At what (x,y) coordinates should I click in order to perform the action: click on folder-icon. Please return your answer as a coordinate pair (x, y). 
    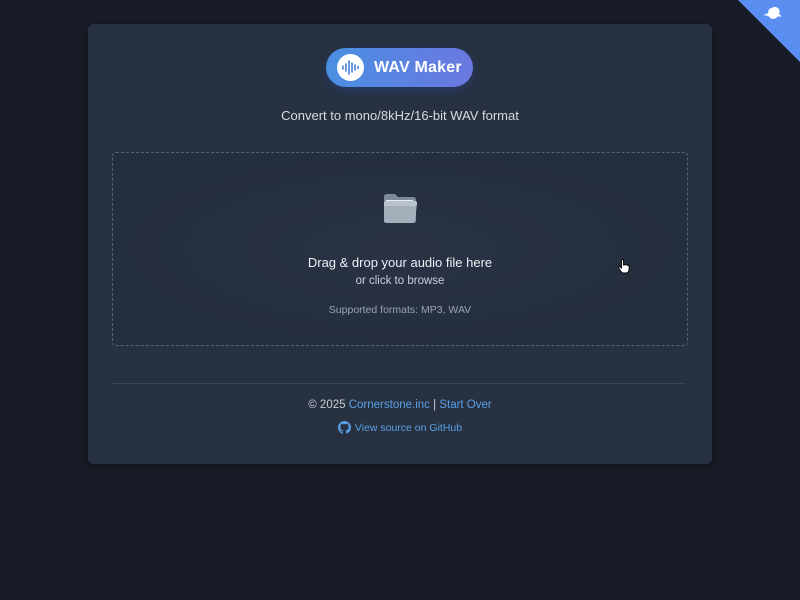
    Looking at the image, I should click on (400, 208).